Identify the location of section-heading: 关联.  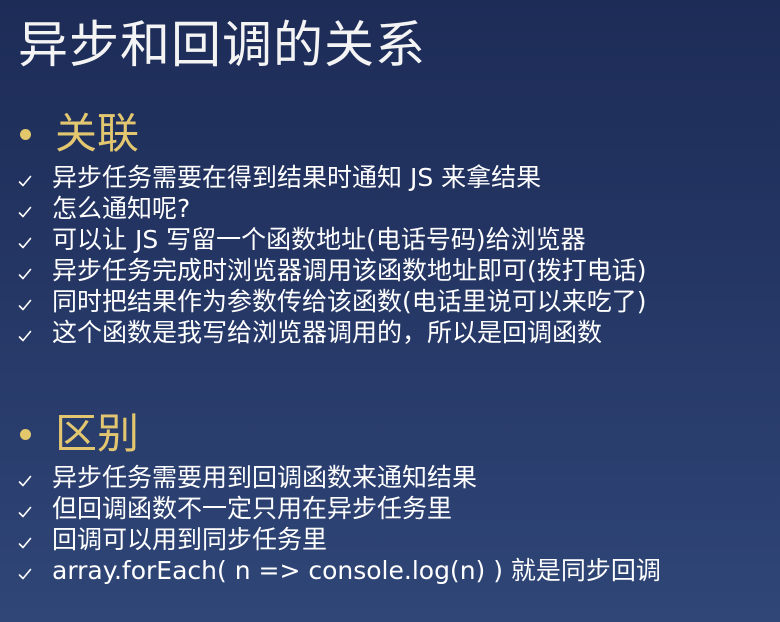
(97, 133).